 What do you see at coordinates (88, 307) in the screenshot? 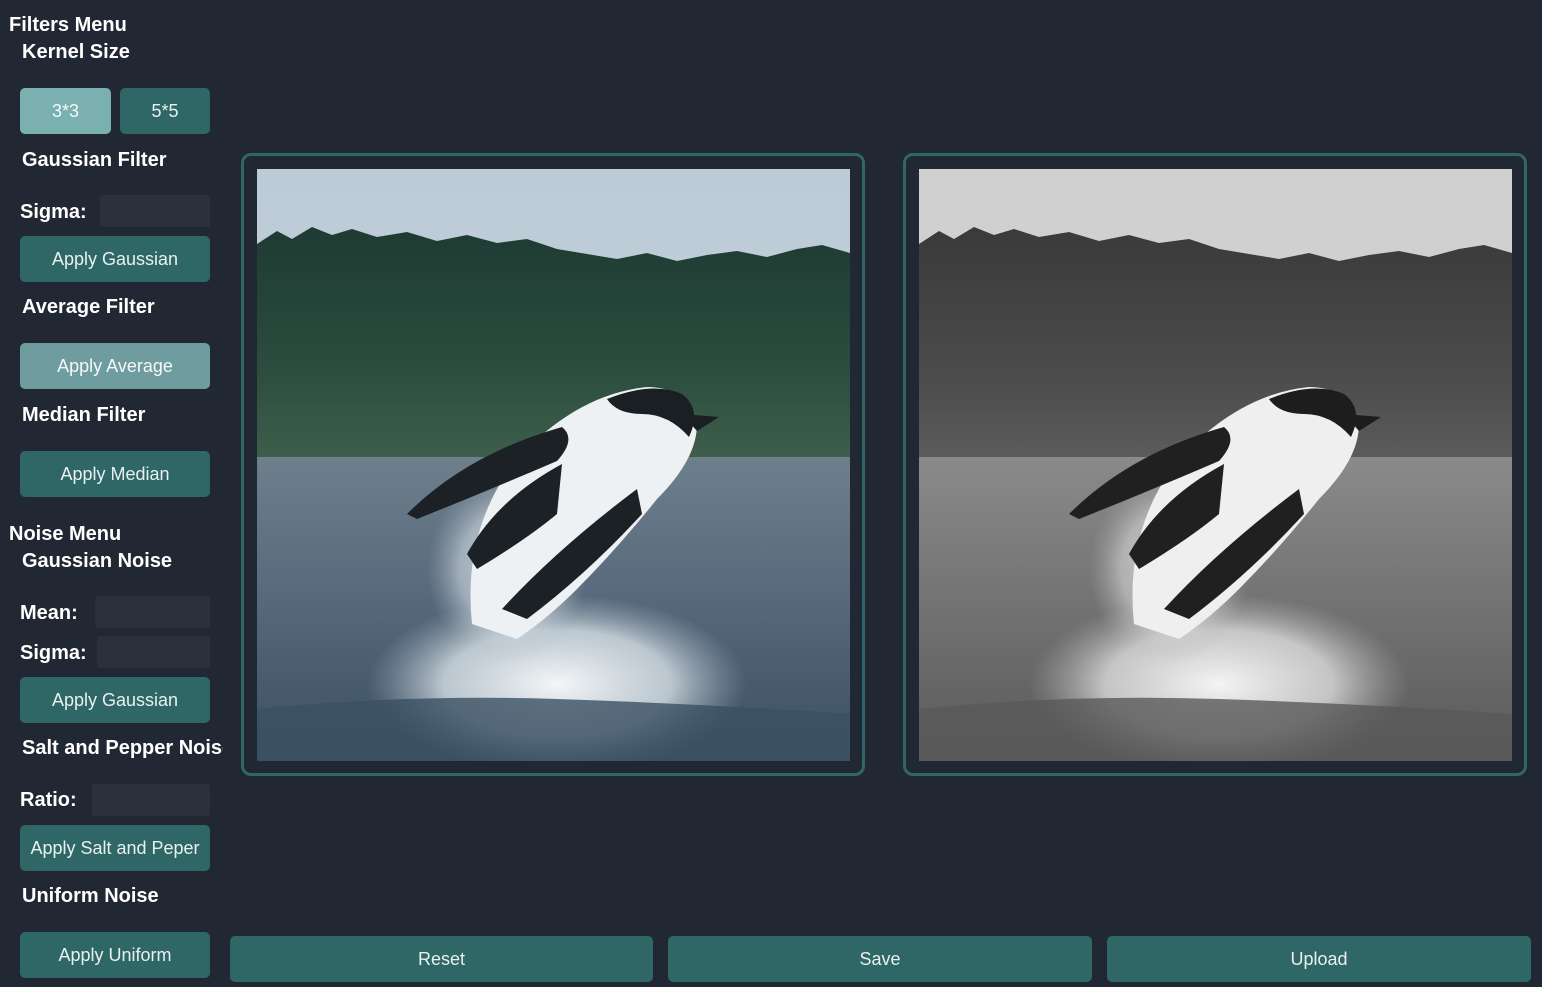
I see `average-filter-title: Average Filter` at bounding box center [88, 307].